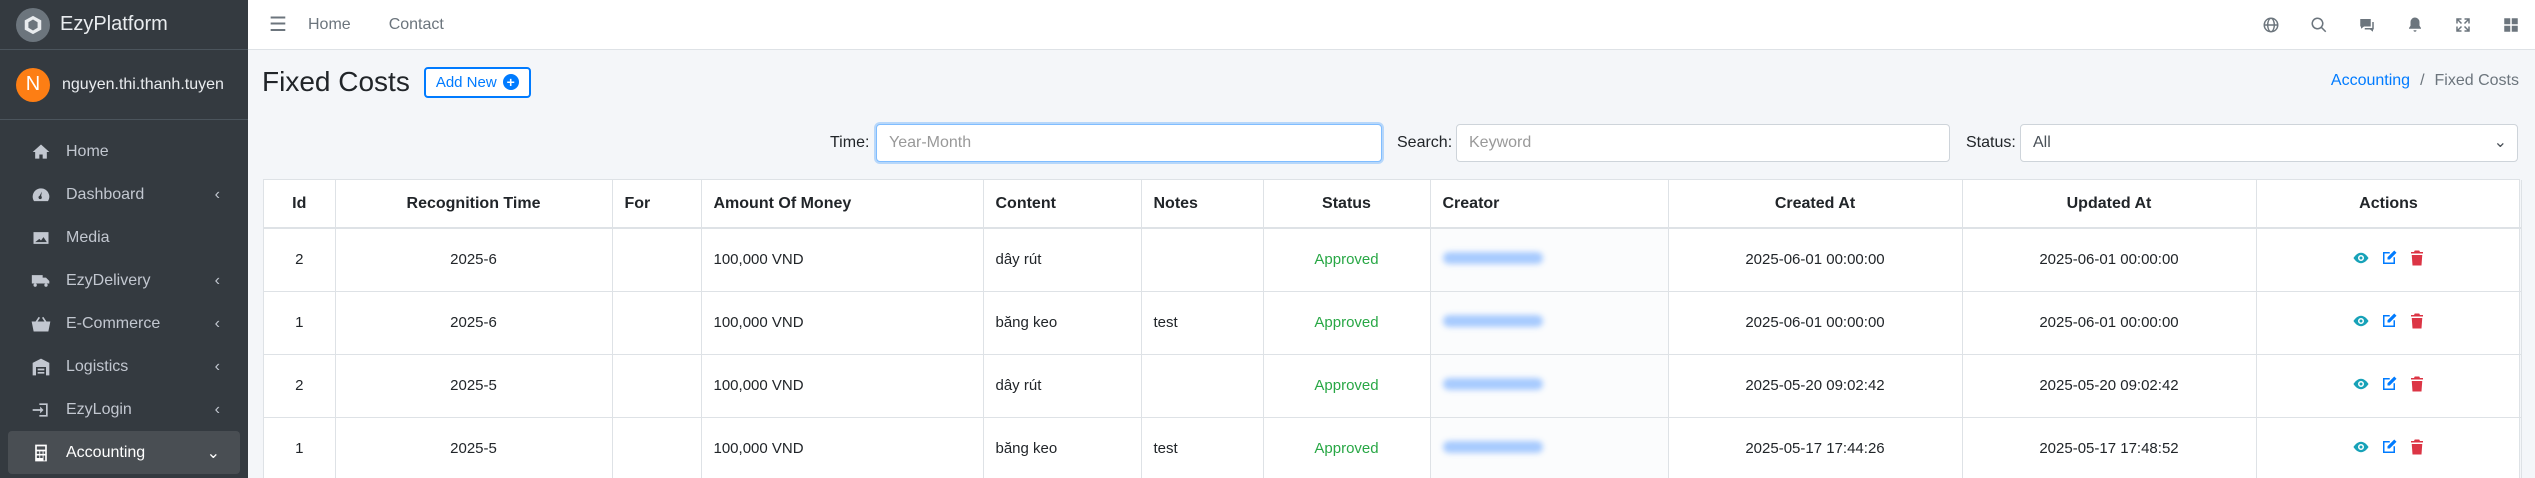 This screenshot has height=478, width=2535. What do you see at coordinates (2269, 143) in the screenshot?
I see `status-select: All ⌄` at bounding box center [2269, 143].